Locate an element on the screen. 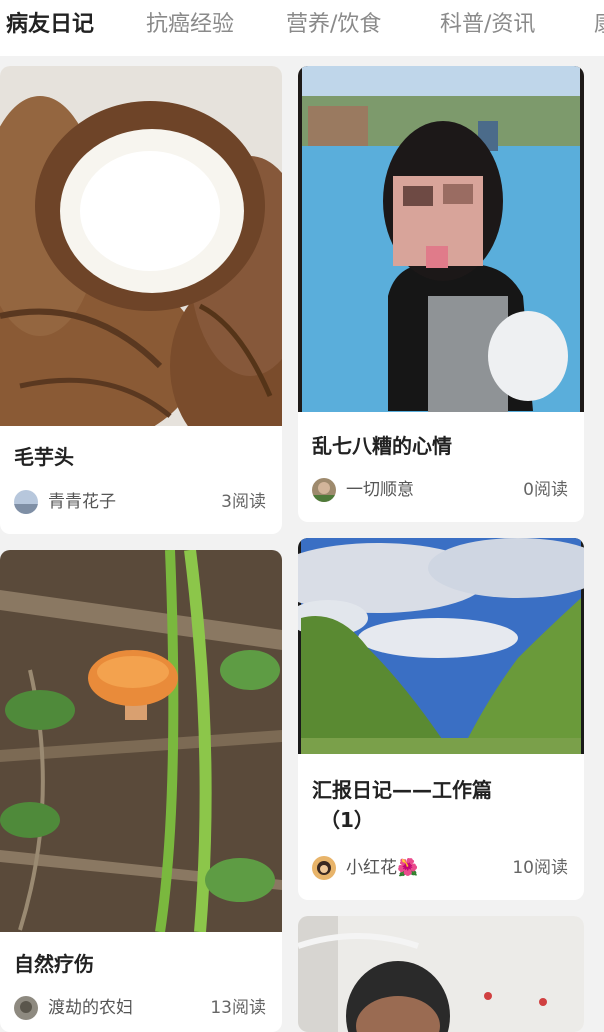  read-count: 13阅读 is located at coordinates (238, 1008).